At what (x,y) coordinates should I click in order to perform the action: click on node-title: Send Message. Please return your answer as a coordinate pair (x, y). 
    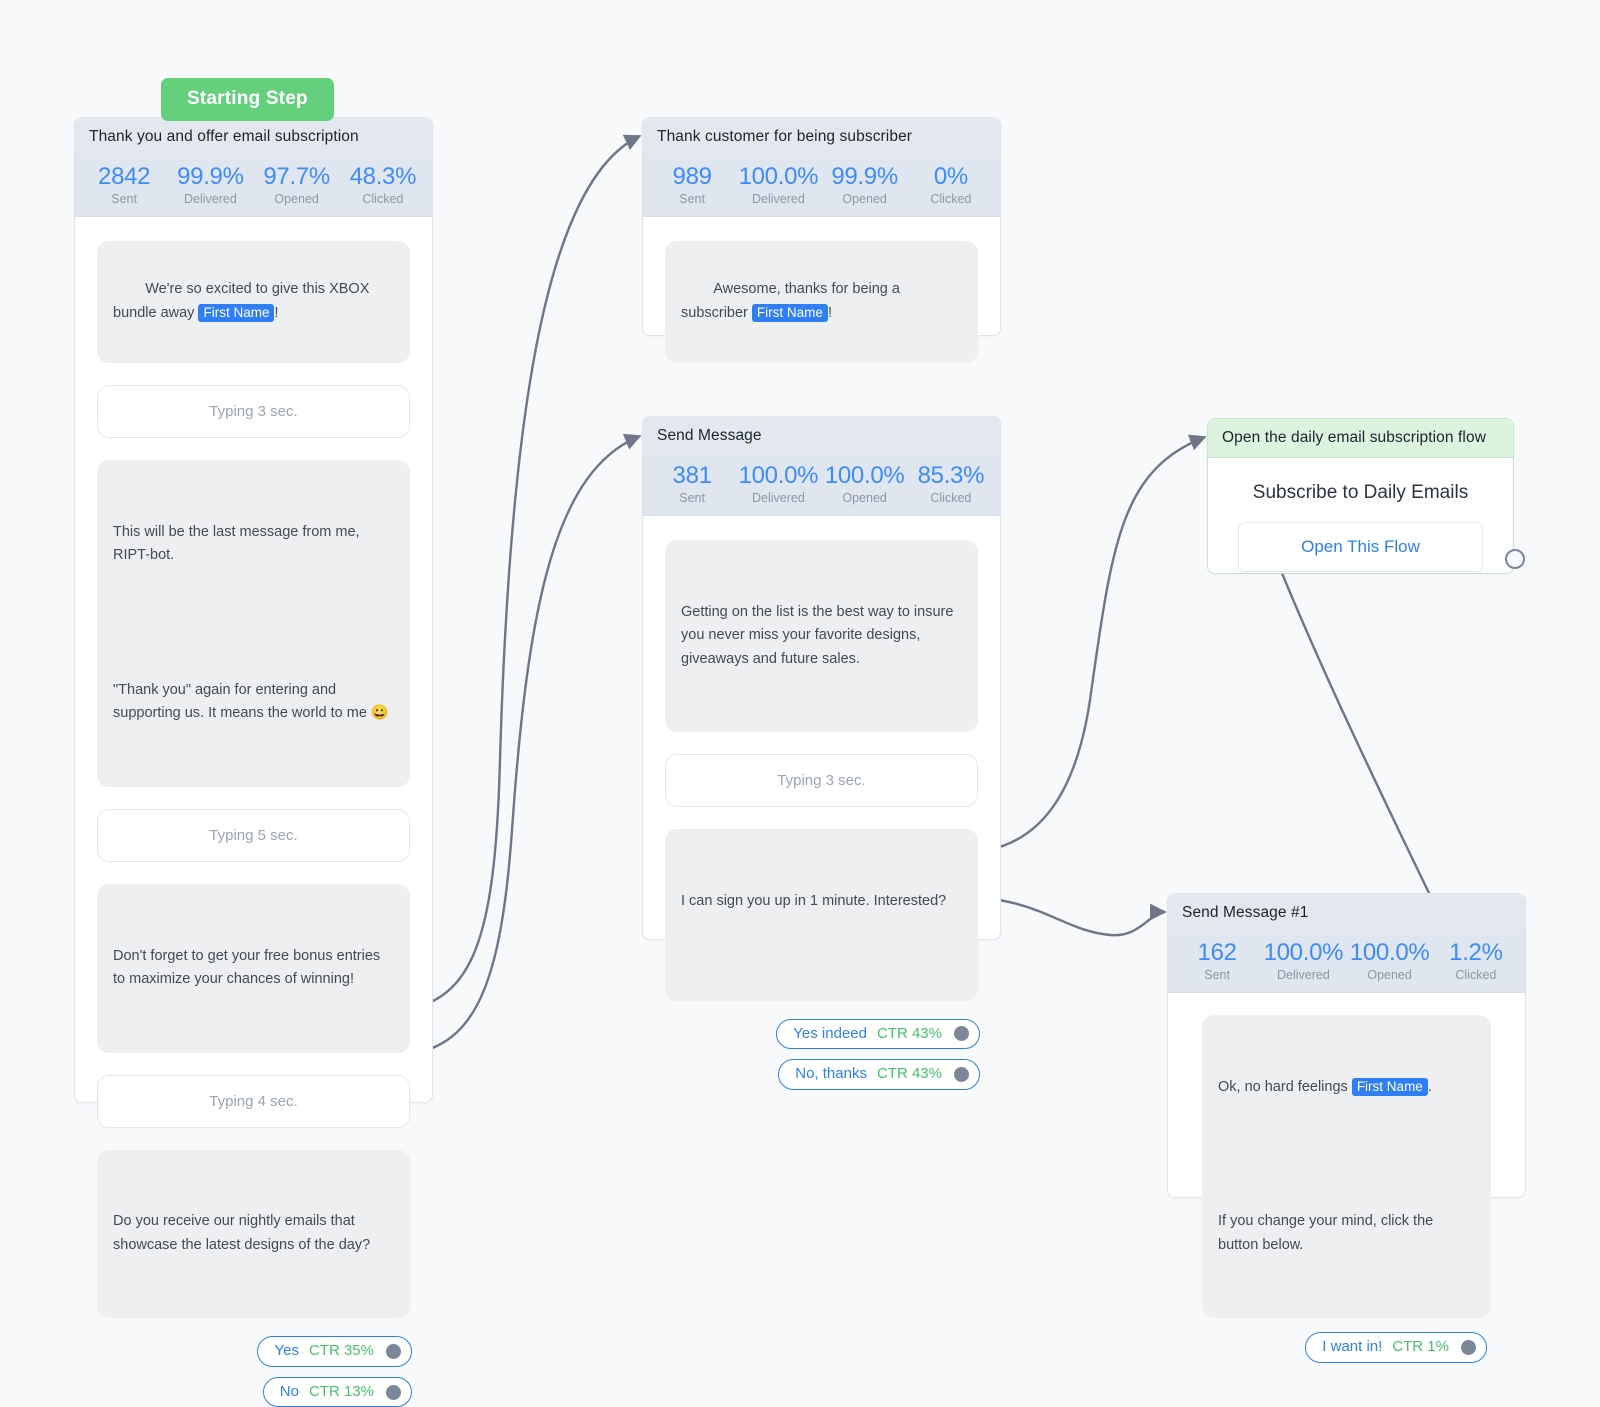
    Looking at the image, I should click on (821, 436).